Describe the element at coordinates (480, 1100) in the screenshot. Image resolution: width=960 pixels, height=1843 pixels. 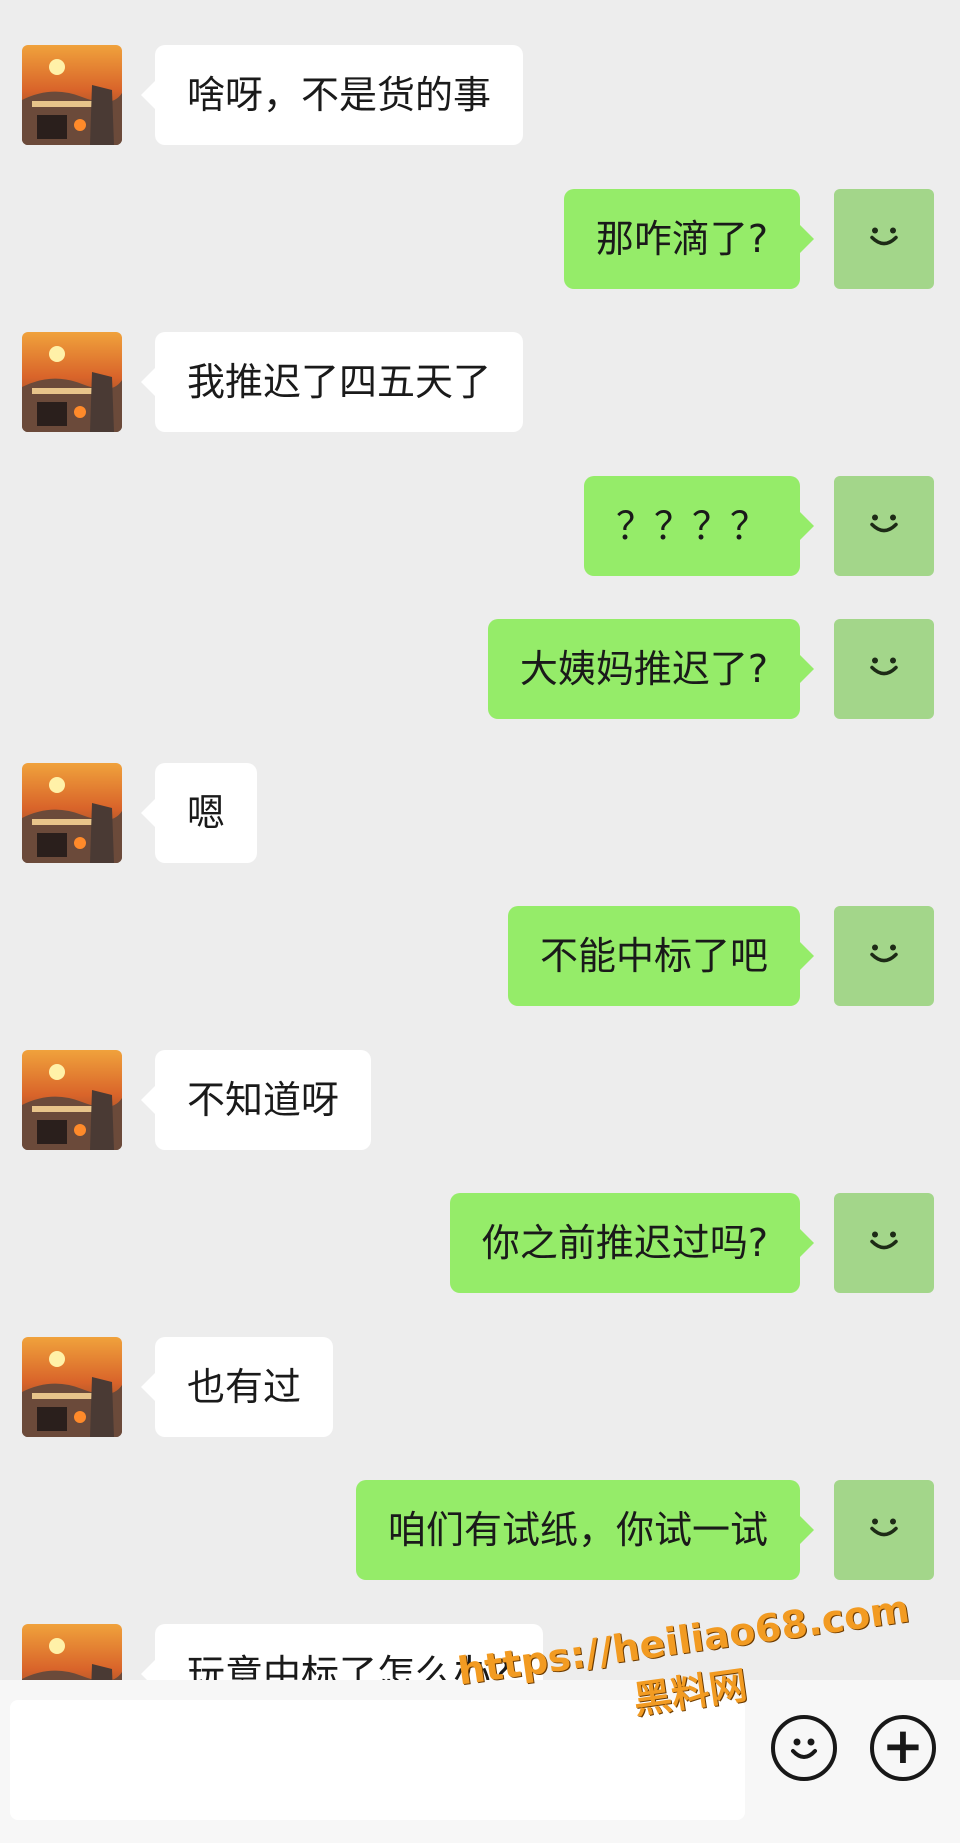
I see `message-row-in: 不知道呀` at that location.